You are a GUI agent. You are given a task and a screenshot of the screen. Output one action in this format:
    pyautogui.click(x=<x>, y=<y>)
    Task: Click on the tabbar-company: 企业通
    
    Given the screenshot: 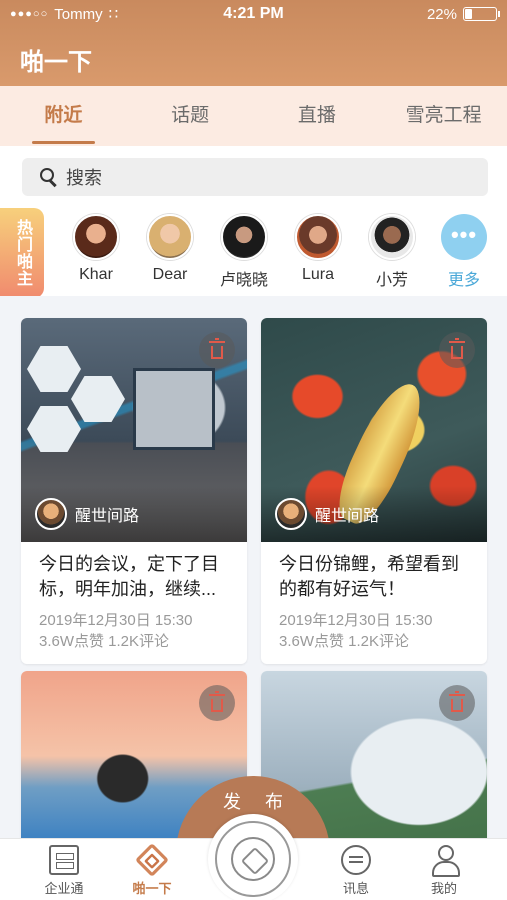 What is the action you would take?
    pyautogui.click(x=64, y=871)
    